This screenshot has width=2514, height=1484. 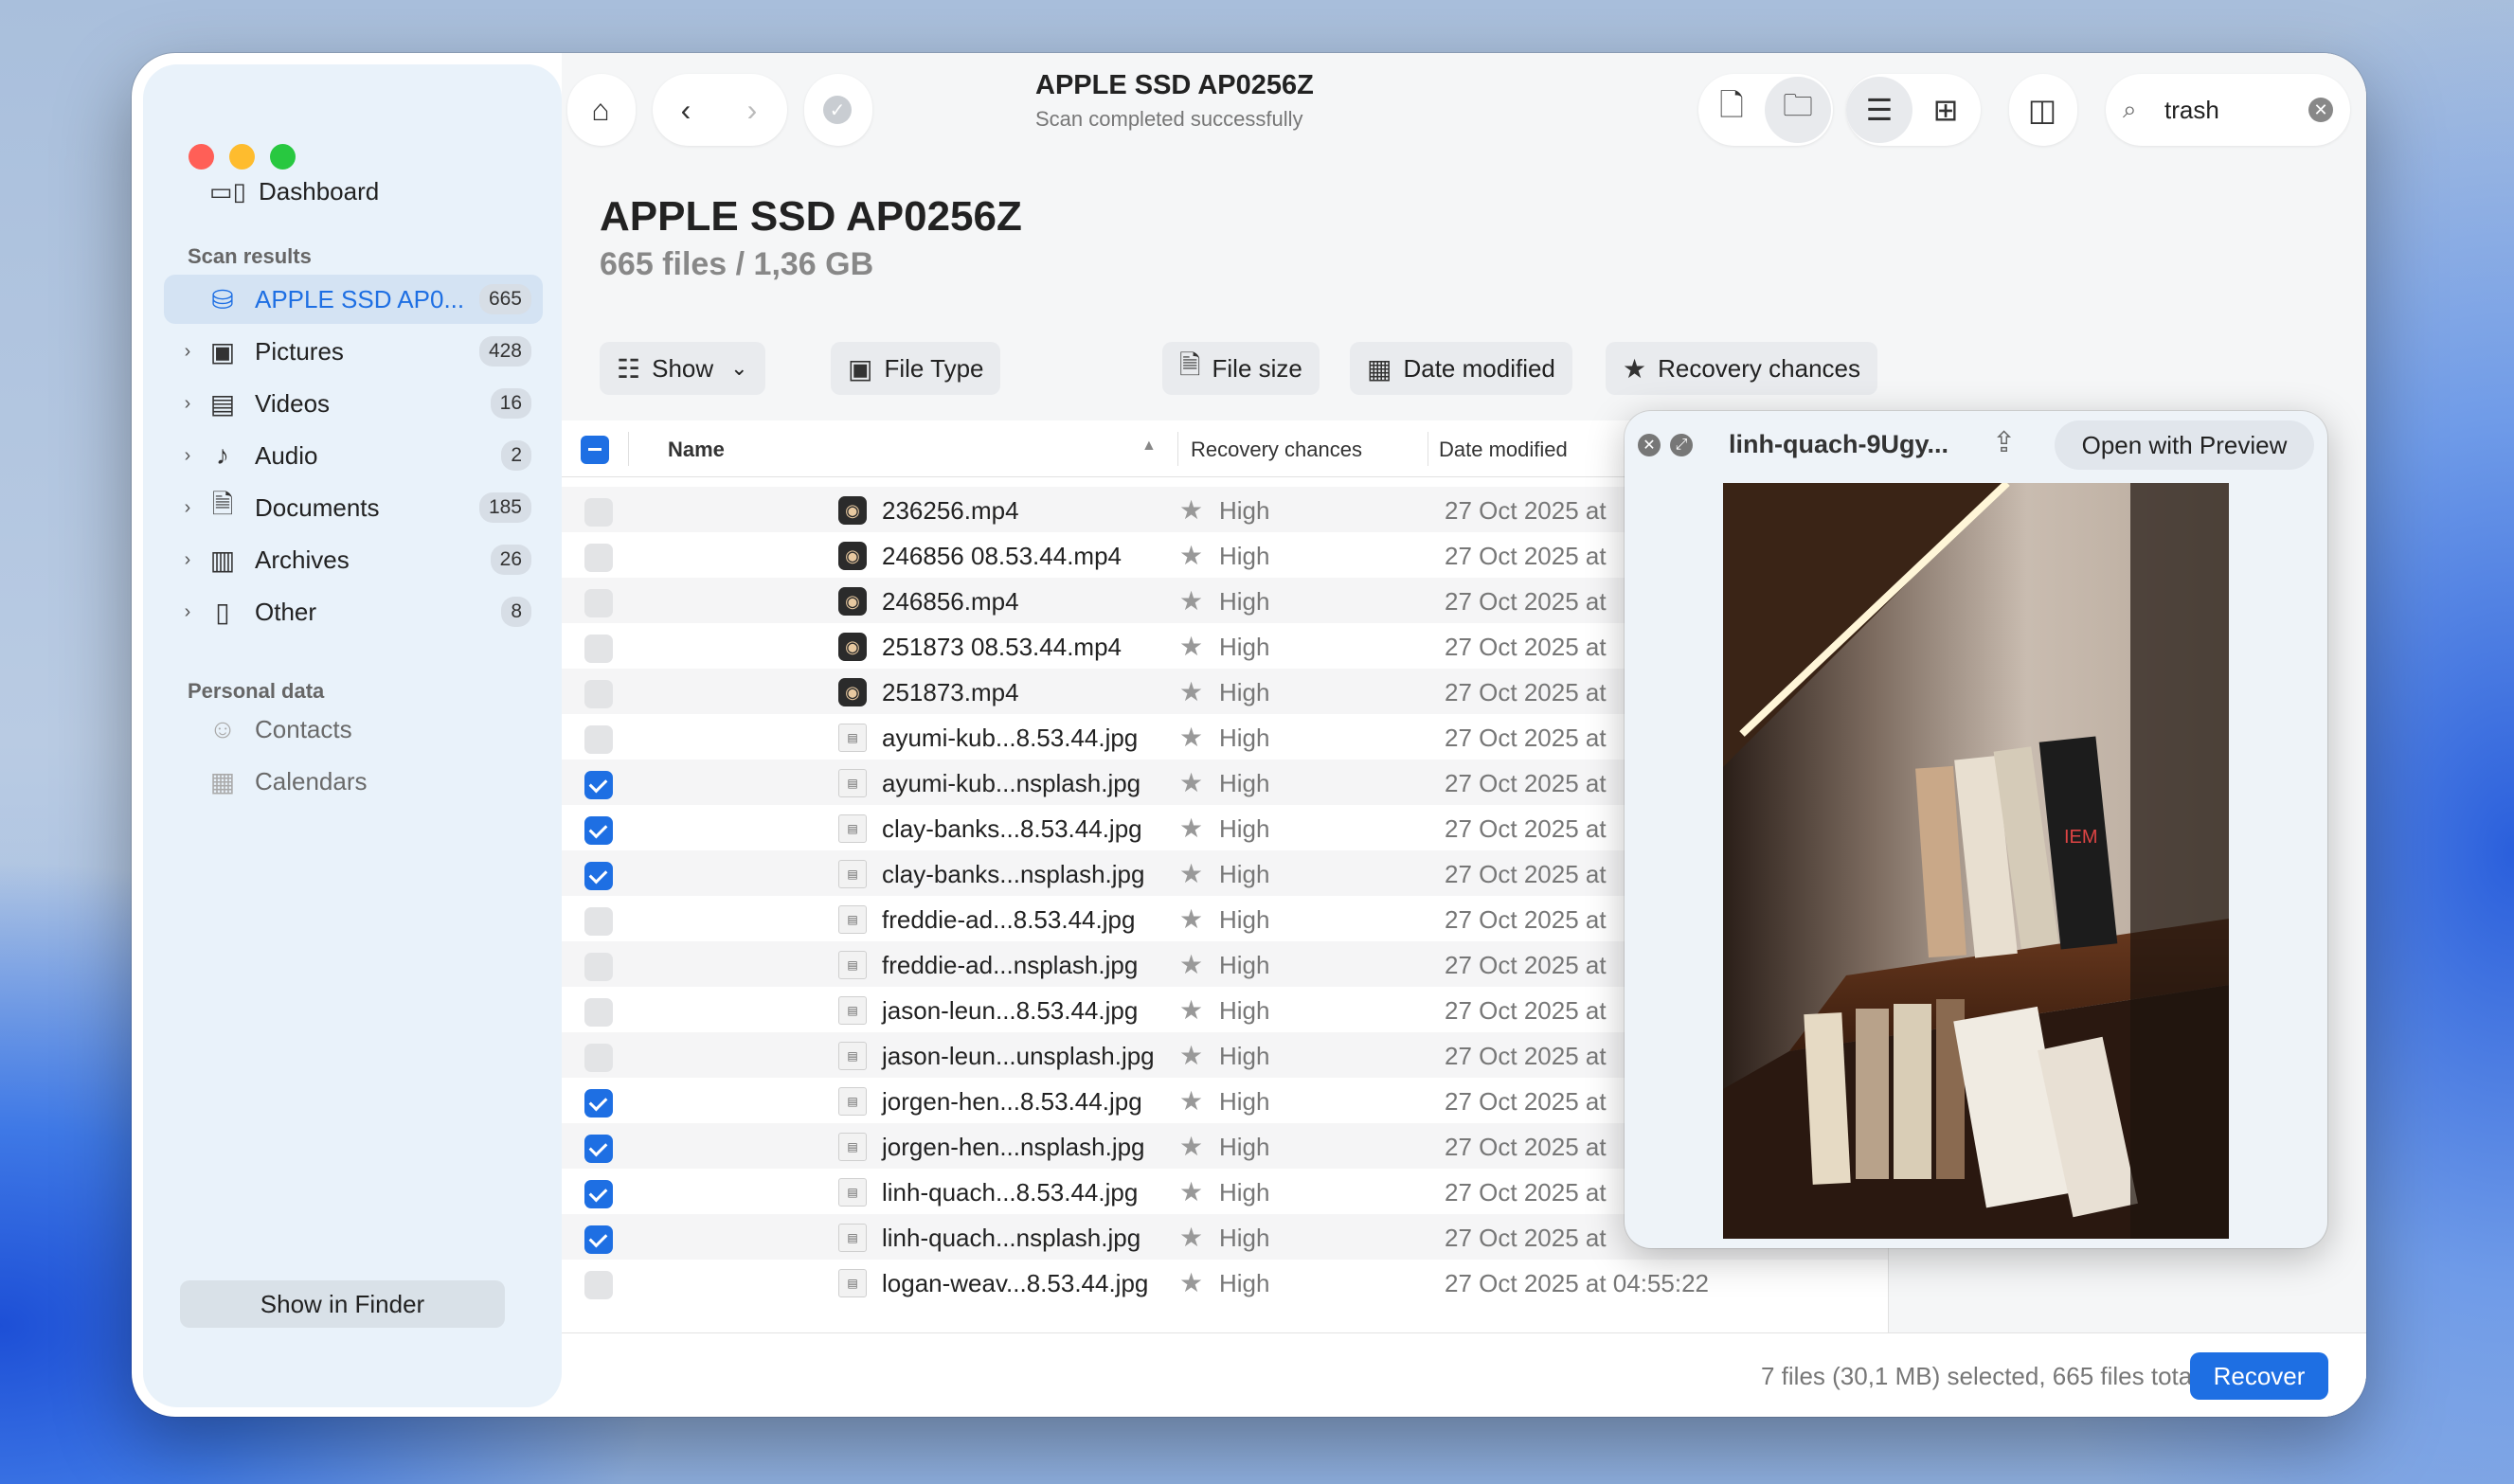 What do you see at coordinates (353, 729) in the screenshot?
I see `sidebar-item-contacts: ☺ Contacts` at bounding box center [353, 729].